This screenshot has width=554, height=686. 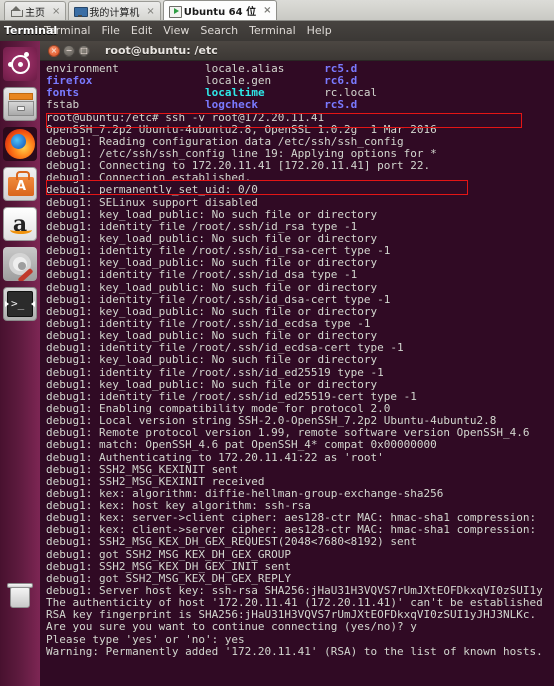 What do you see at coordinates (169, 566) in the screenshot?
I see `terminal-text: debug1: SSH2_MSG_KEX_DH_GEX_INIT sent` at bounding box center [169, 566].